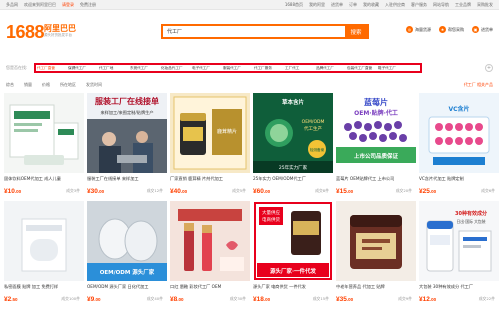  What do you see at coordinates (88, 5) in the screenshot?
I see `register-link: 免费注册` at bounding box center [88, 5].